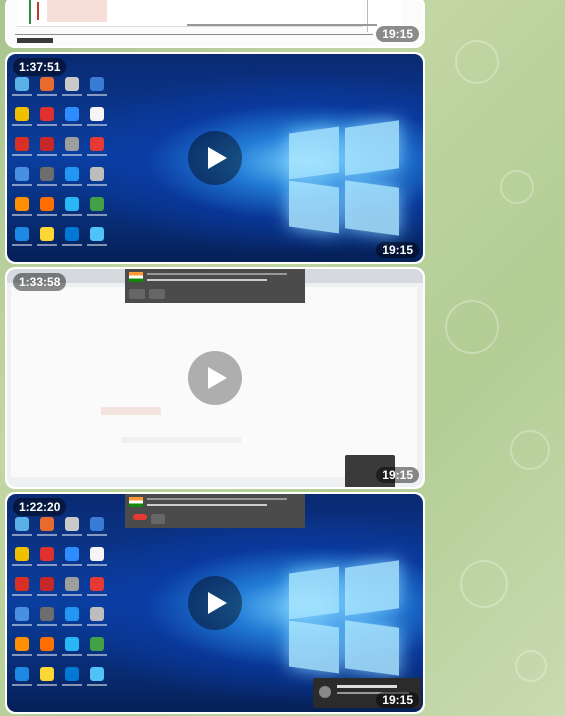 Image resolution: width=565 pixels, height=716 pixels. Describe the element at coordinates (40, 282) in the screenshot. I see `video-duration-badge: 1:33:58` at that location.